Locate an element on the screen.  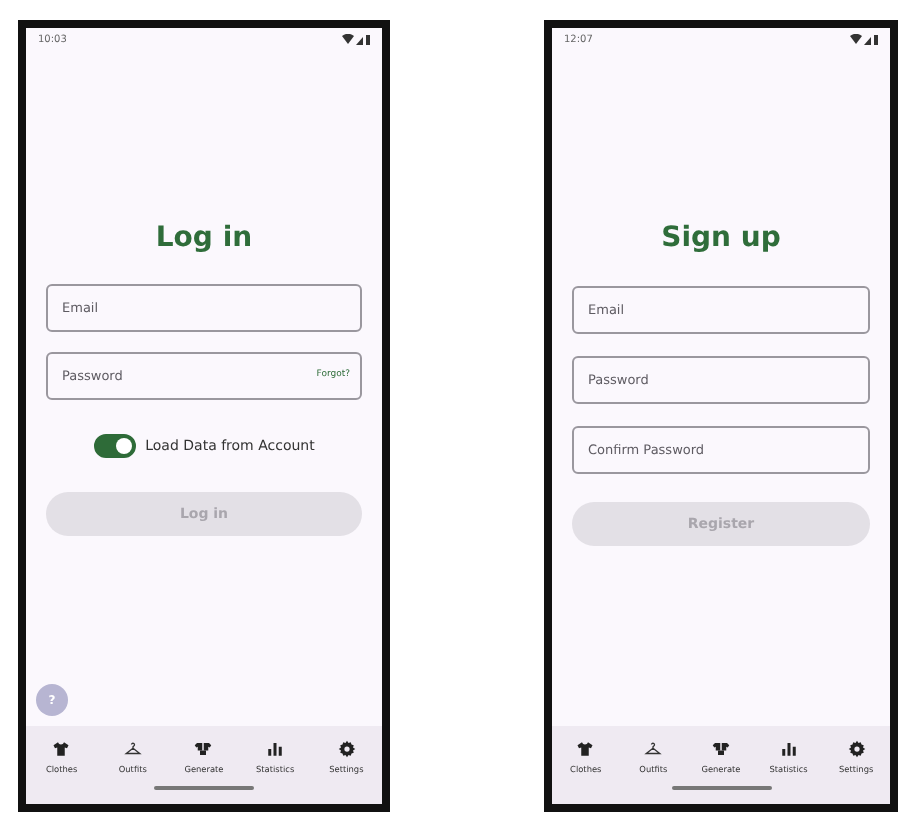
screen-title: Log in is located at coordinates (204, 238).